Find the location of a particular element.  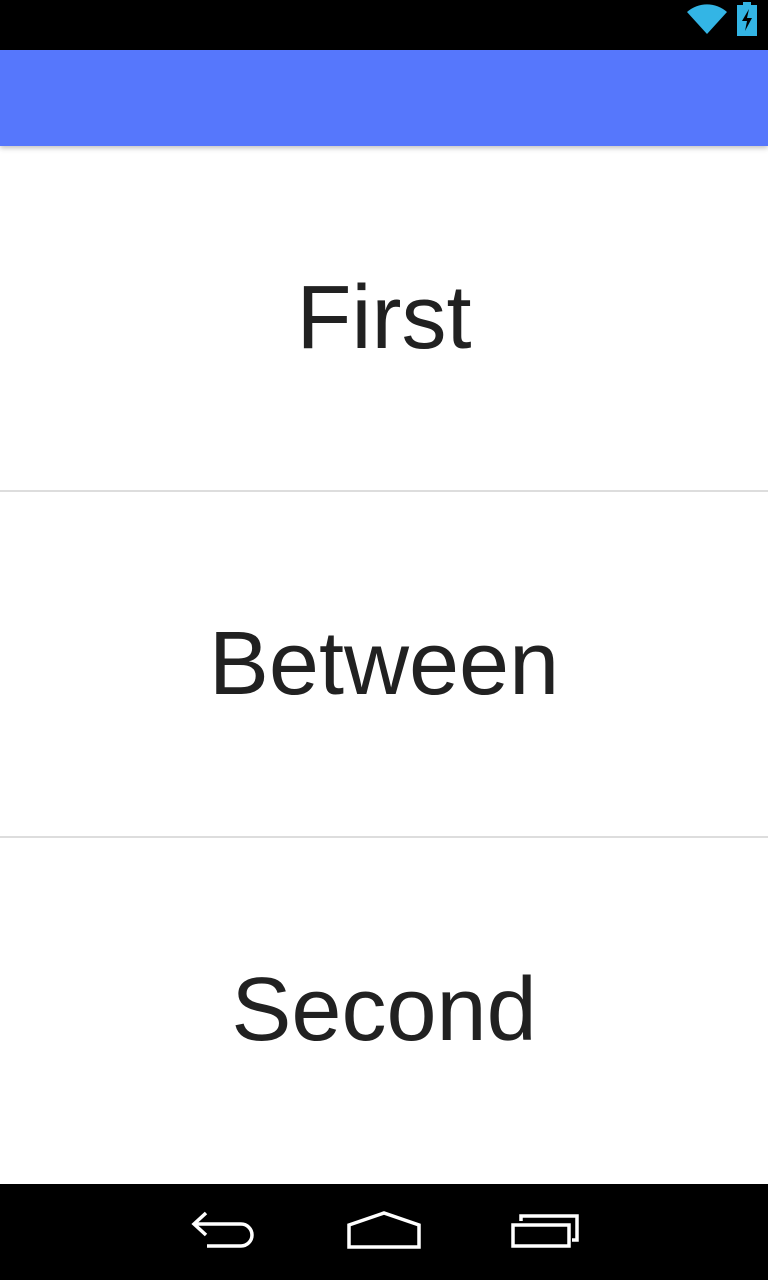

recents-icon is located at coordinates (546, 1232).